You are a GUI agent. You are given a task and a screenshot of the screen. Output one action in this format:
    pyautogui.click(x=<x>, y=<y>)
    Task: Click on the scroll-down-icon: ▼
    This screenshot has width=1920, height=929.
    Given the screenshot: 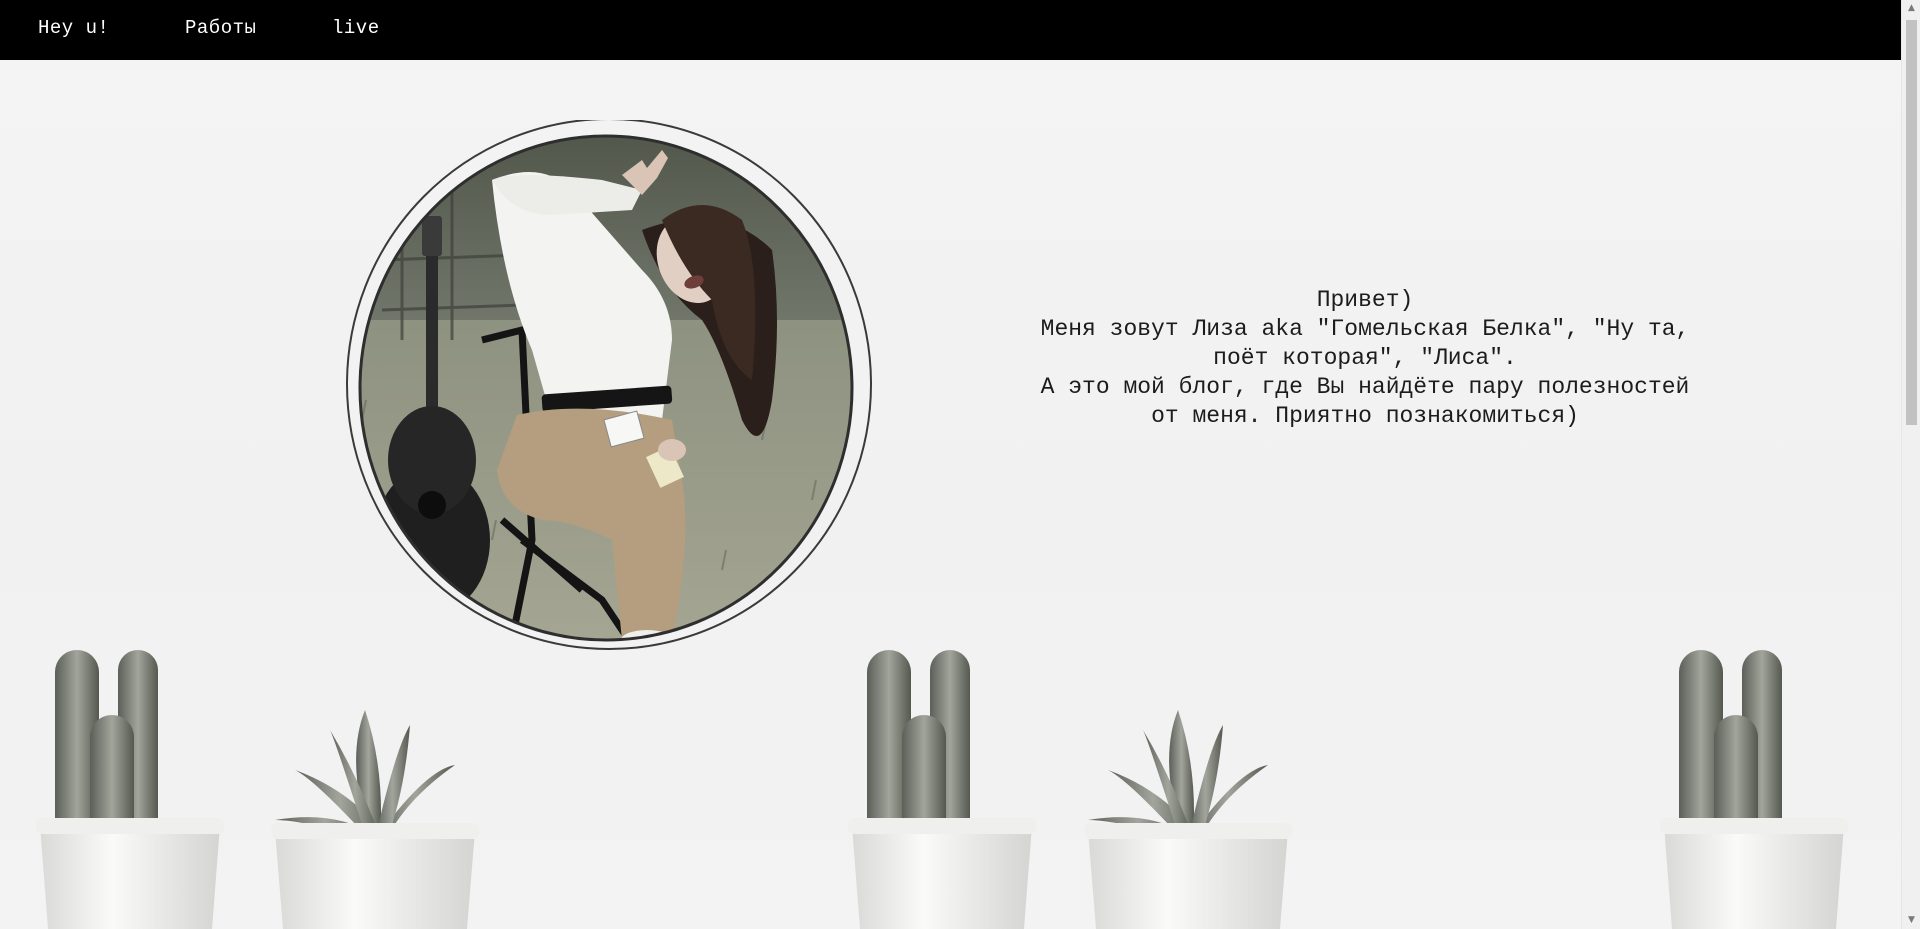 What is the action you would take?
    pyautogui.click(x=1911, y=920)
    